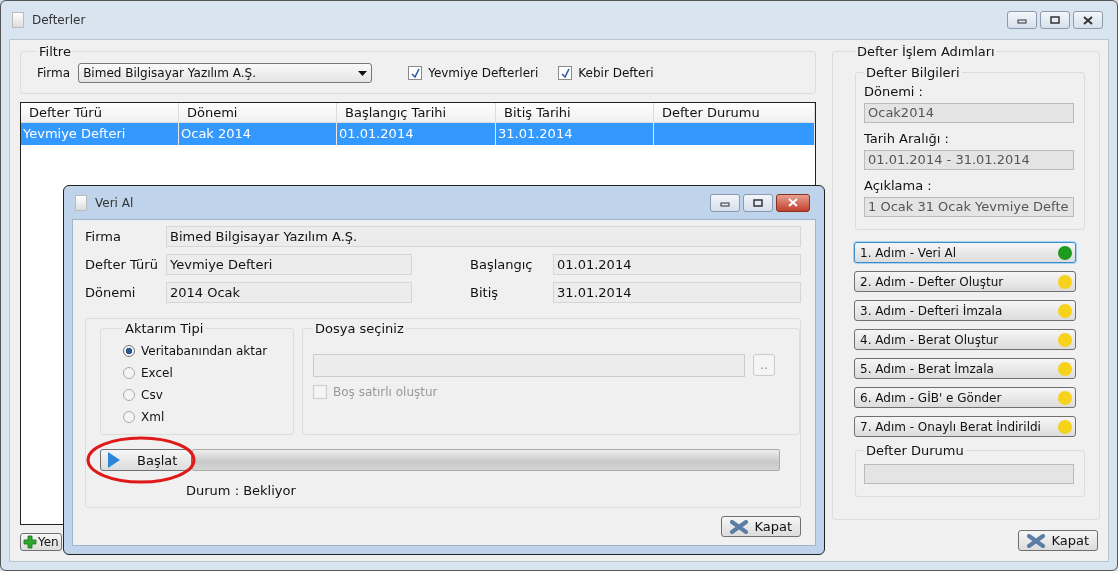 Image resolution: width=1118 pixels, height=571 pixels. What do you see at coordinates (359, 328) in the screenshot?
I see `group-title: Dosya seçiniz` at bounding box center [359, 328].